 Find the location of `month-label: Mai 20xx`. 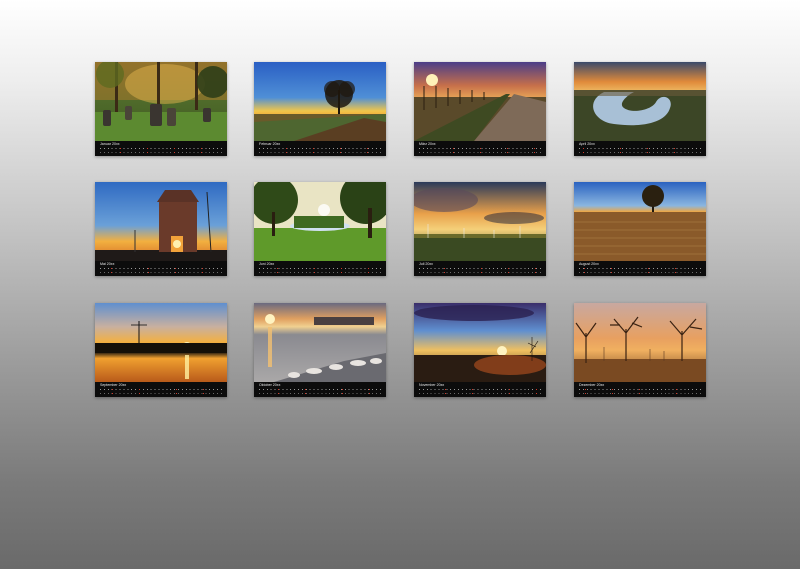

month-label: Mai 20xx is located at coordinates (107, 264).